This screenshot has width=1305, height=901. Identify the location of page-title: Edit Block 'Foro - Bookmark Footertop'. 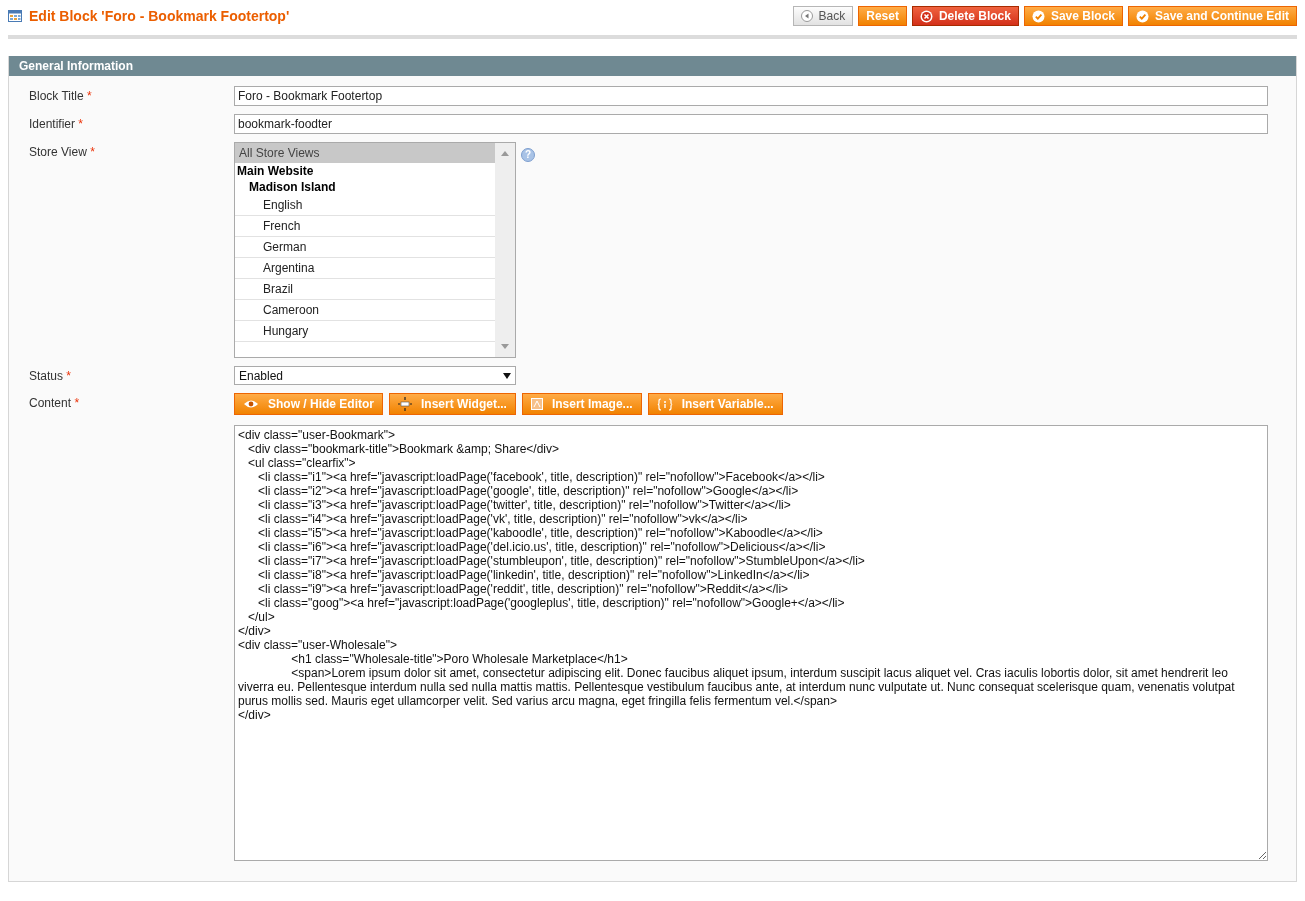
(160, 16).